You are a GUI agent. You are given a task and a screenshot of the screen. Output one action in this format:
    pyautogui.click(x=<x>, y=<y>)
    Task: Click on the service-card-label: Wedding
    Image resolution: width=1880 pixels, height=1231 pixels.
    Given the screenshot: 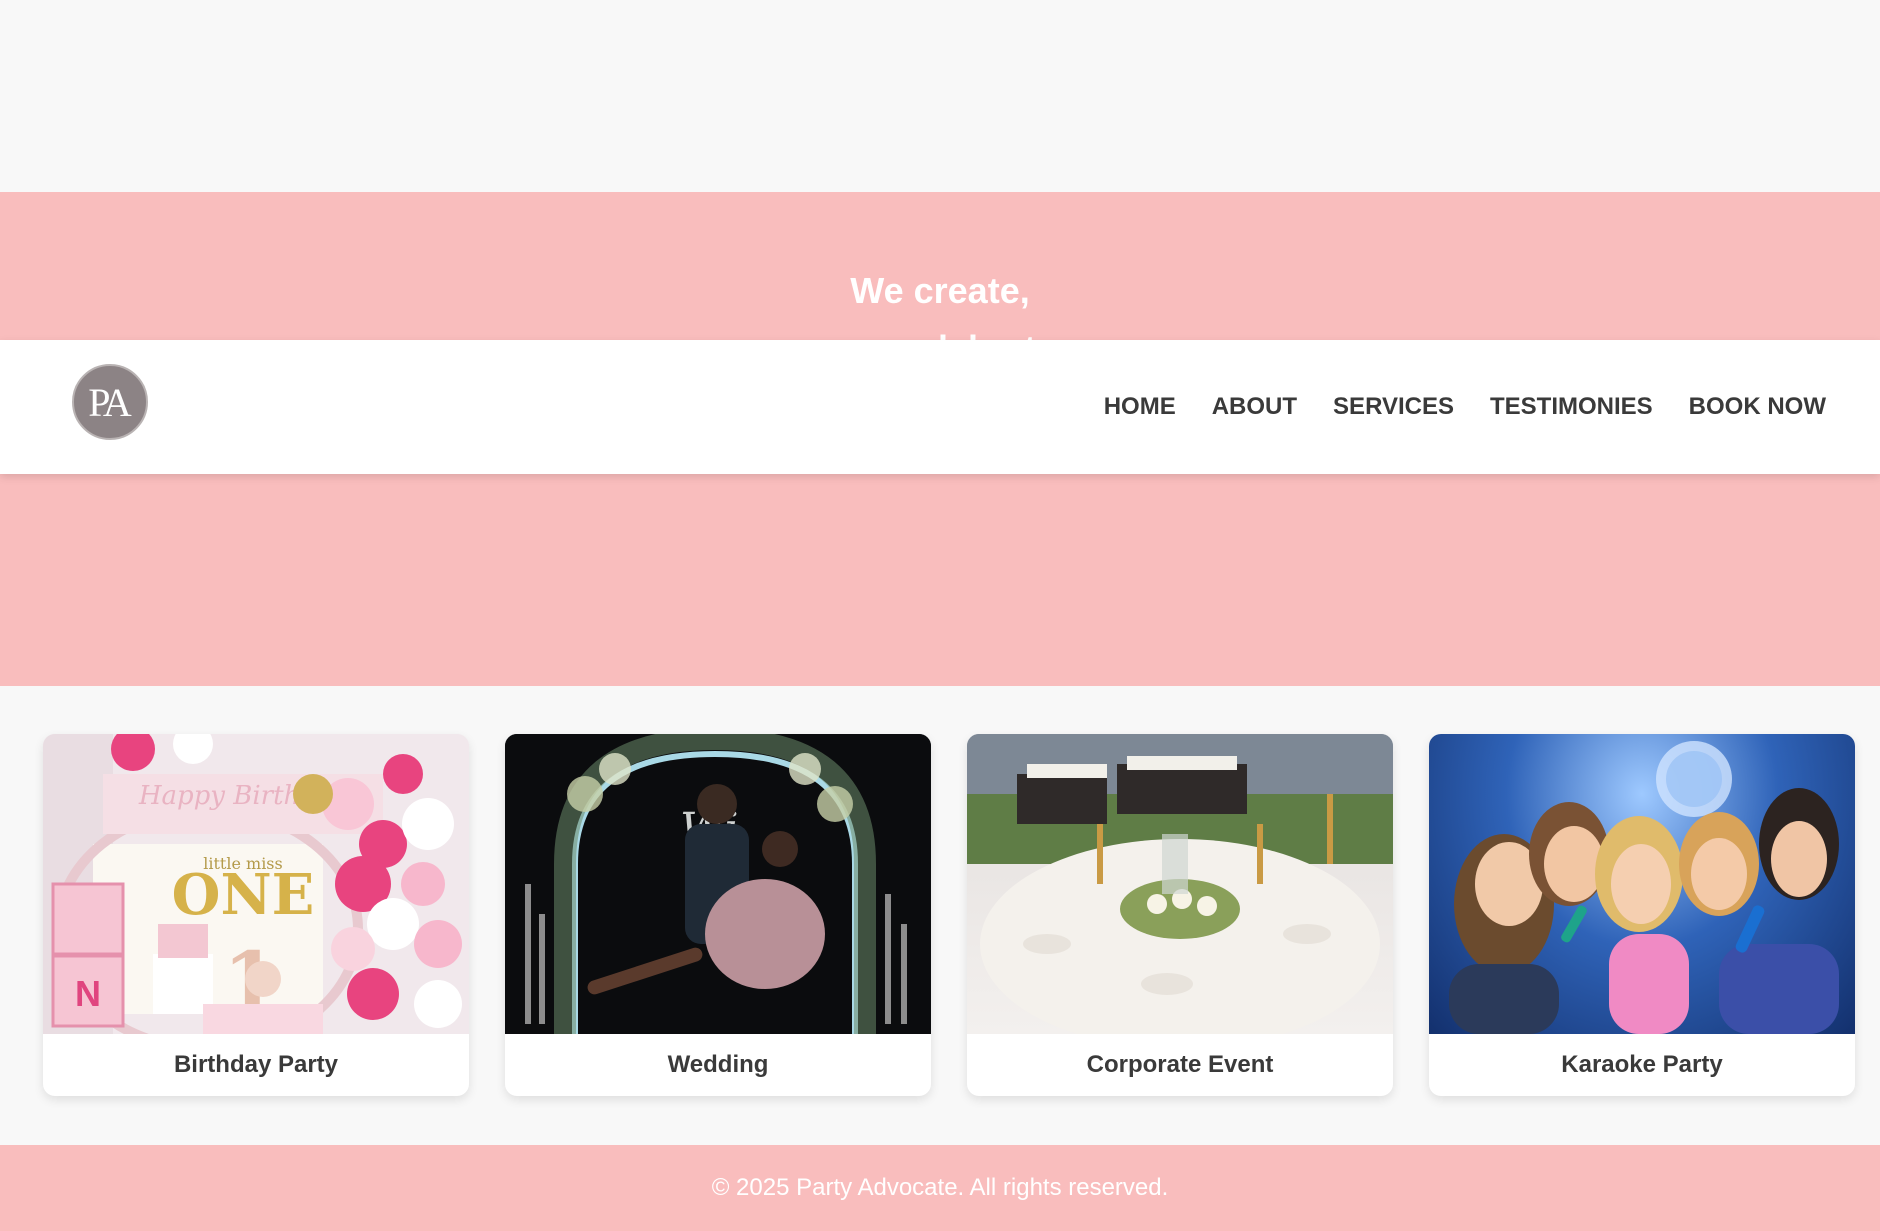 What is the action you would take?
    pyautogui.click(x=718, y=1064)
    